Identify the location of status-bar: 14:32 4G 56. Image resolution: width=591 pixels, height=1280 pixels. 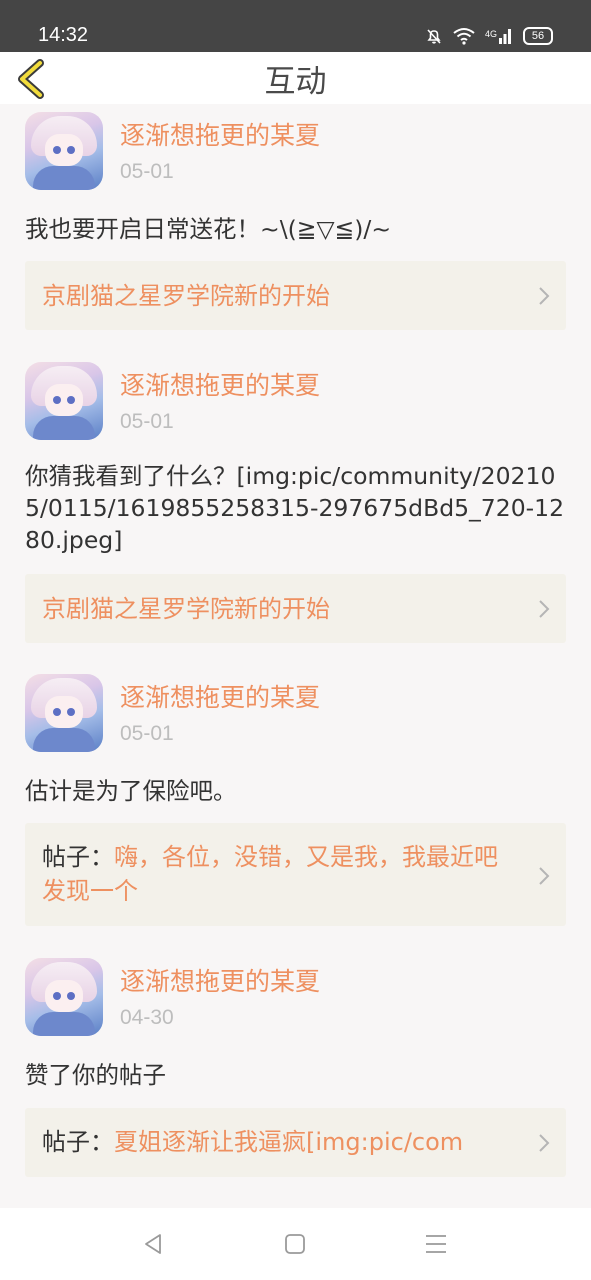
(295, 26).